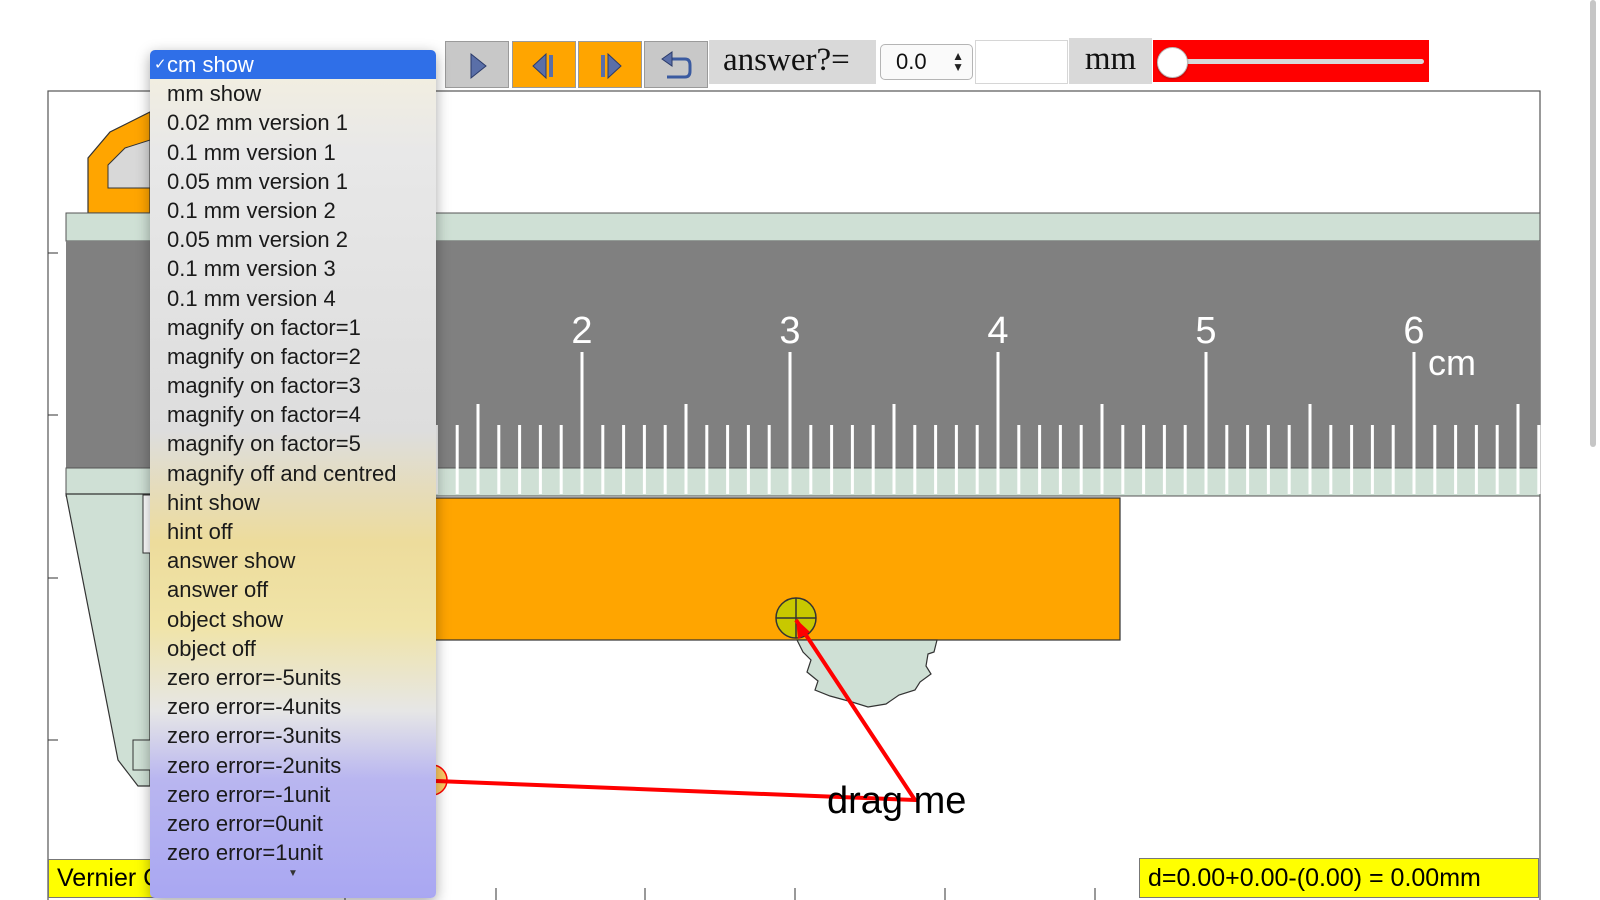  I want to click on dropdown-item: 0.1 mm version 2, so click(293, 210).